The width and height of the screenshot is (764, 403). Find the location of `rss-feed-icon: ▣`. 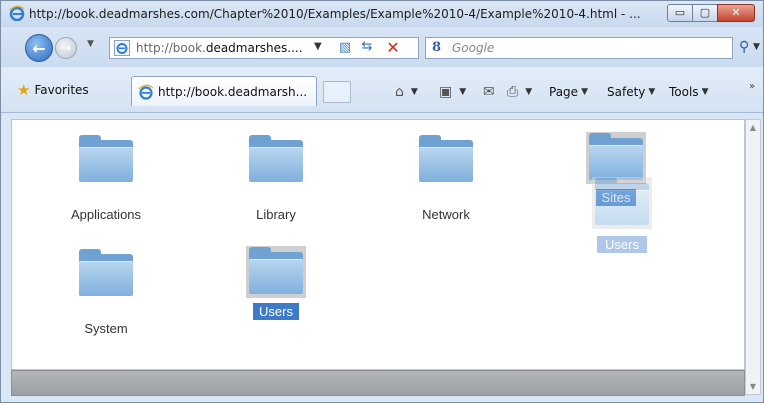

rss-feed-icon: ▣ is located at coordinates (446, 92).